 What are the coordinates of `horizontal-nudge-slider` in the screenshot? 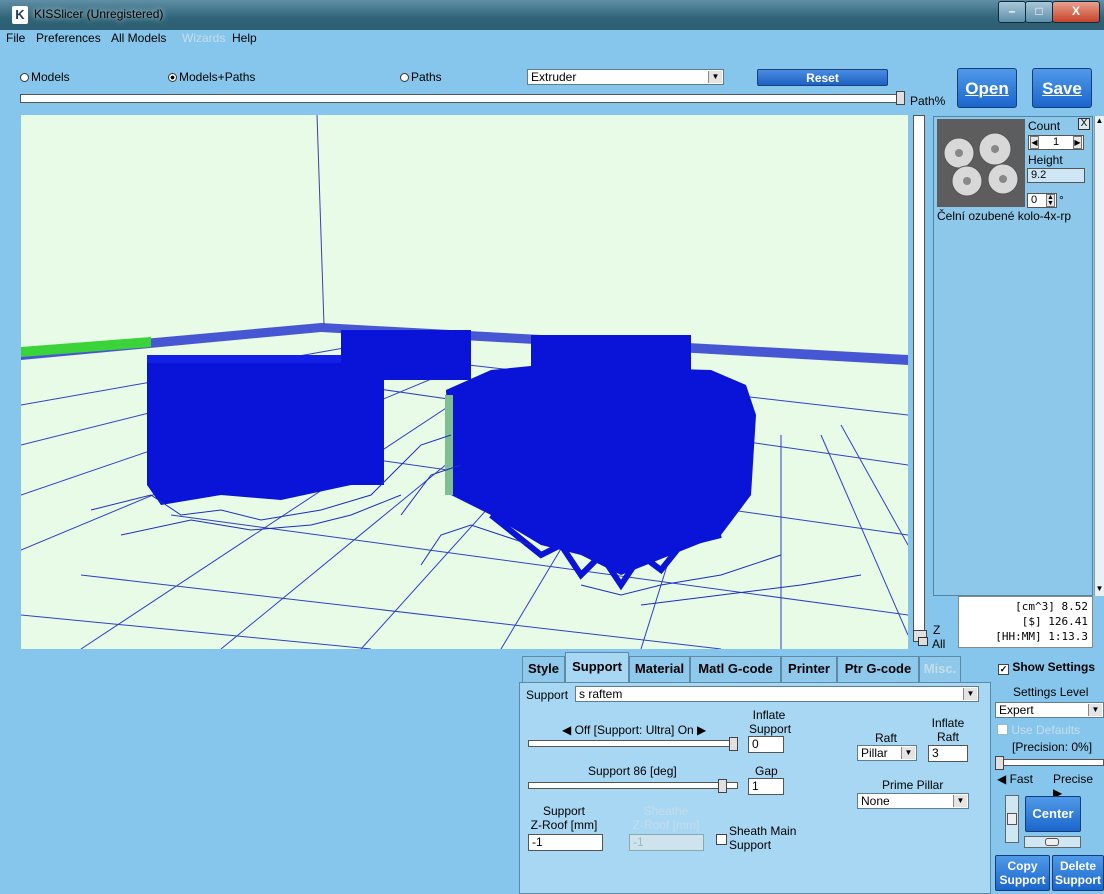 It's located at (1052, 842).